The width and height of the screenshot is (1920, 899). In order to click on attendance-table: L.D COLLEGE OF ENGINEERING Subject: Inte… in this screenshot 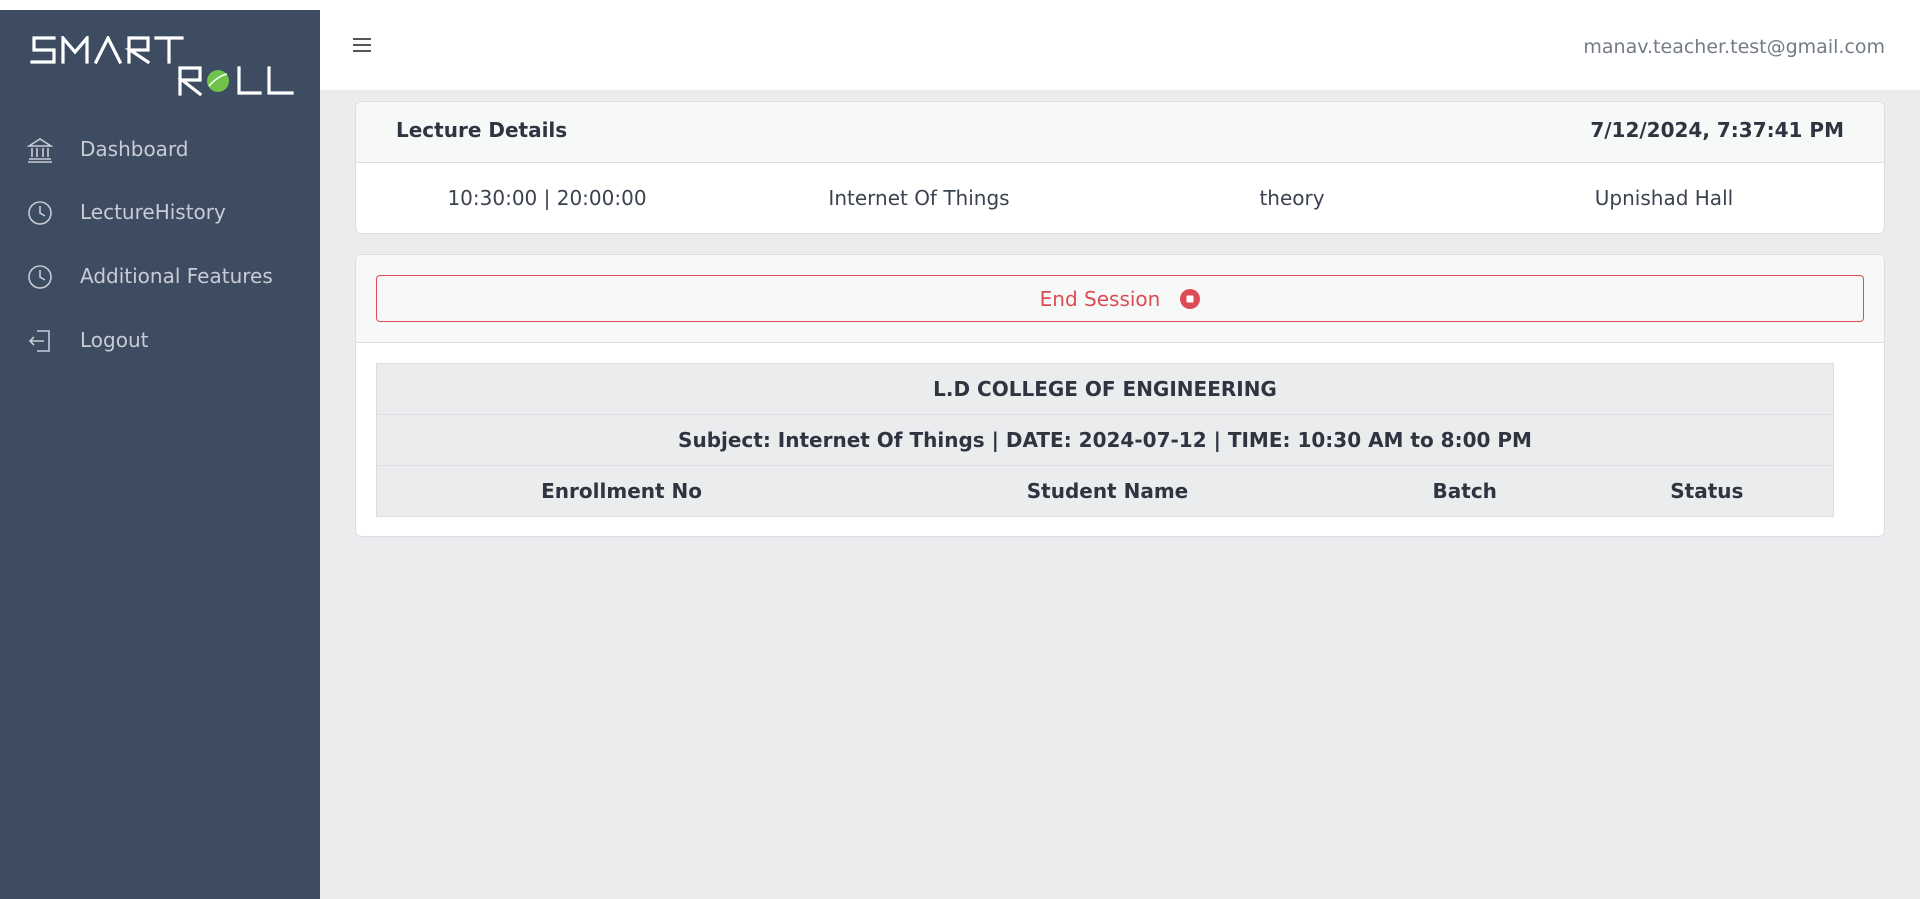, I will do `click(1105, 440)`.